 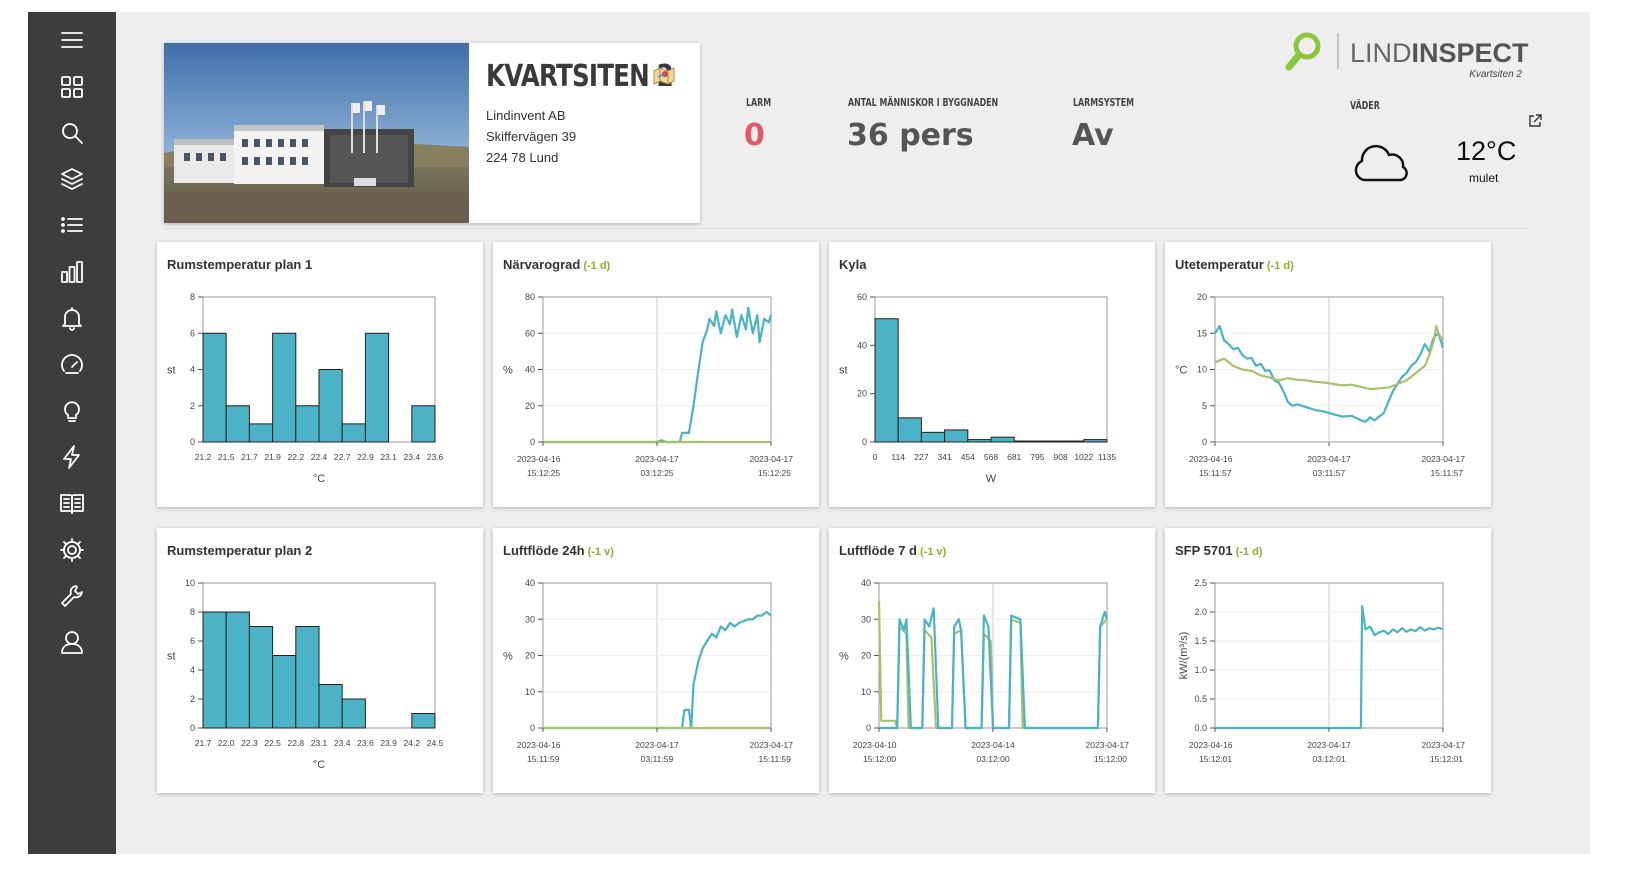 I want to click on y-axis-label: °C, so click(x=1181, y=371).